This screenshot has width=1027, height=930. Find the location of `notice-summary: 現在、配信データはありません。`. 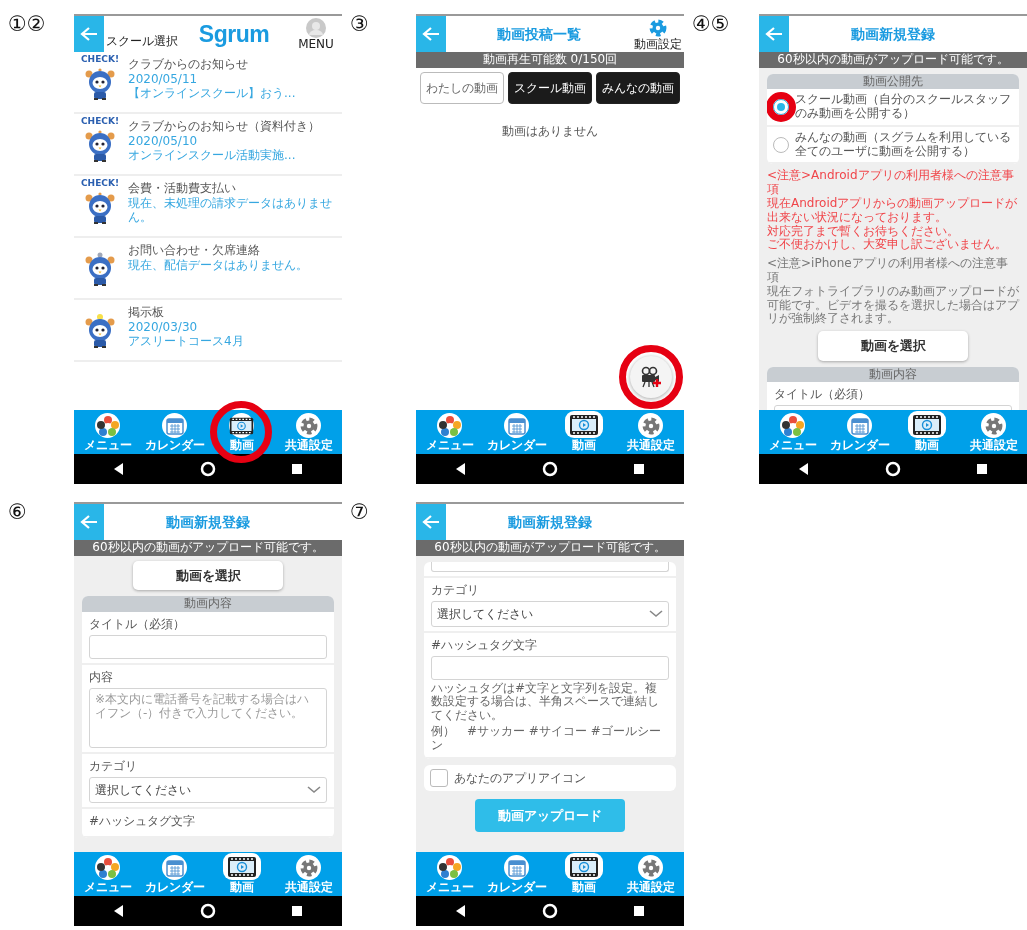

notice-summary: 現在、配信データはありません。 is located at coordinates (218, 265).